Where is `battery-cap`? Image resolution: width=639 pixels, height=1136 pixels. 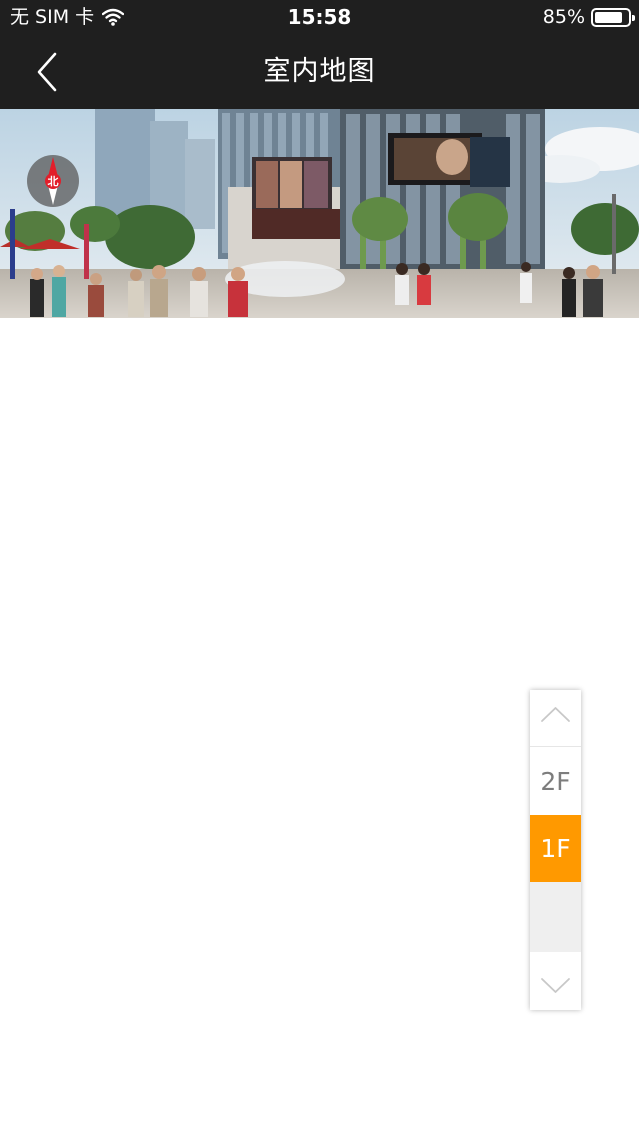 battery-cap is located at coordinates (633, 17).